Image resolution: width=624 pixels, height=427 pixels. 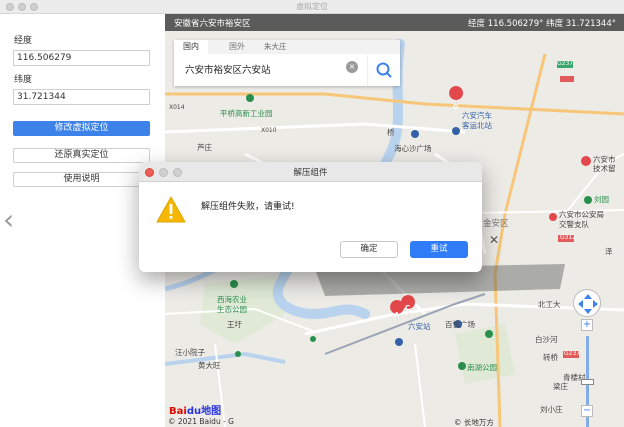 I want to click on dialog-retry-button: 重试, so click(x=439, y=249).